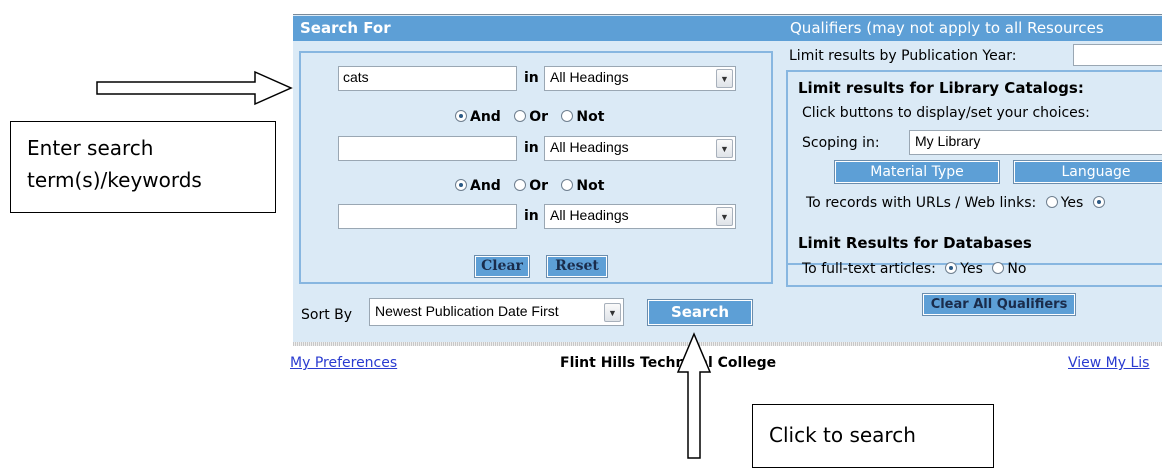 The width and height of the screenshot is (1162, 468). What do you see at coordinates (589, 215) in the screenshot?
I see `field-select-3-value: All Headings` at bounding box center [589, 215].